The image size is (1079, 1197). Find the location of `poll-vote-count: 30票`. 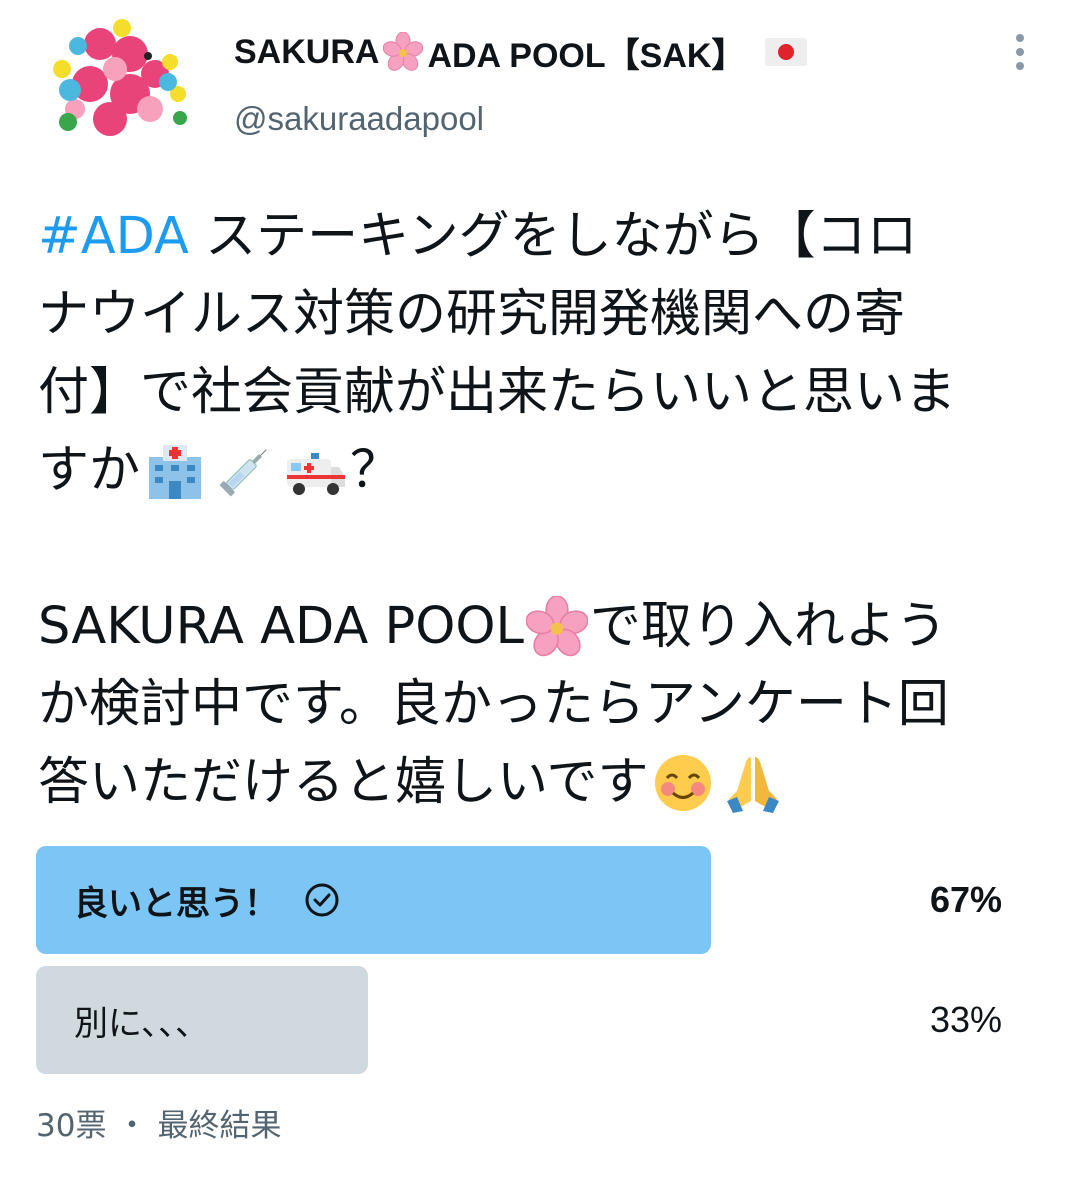

poll-vote-count: 30票 is located at coordinates (71, 1126).